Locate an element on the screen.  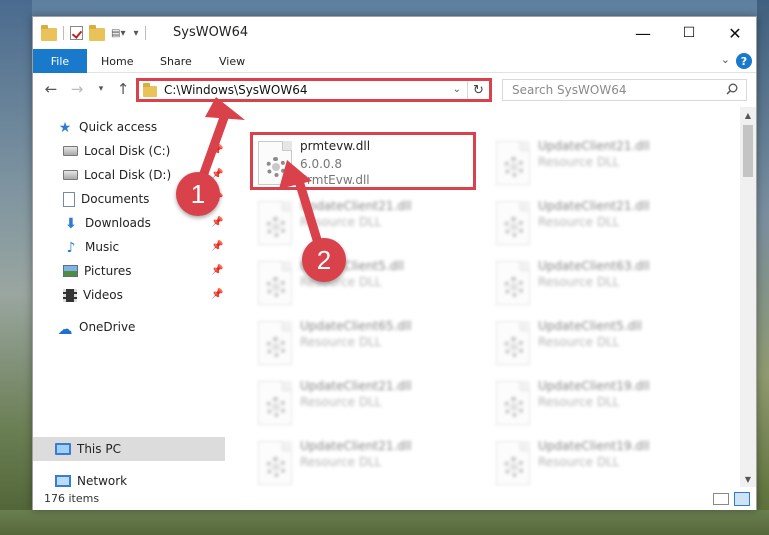
refresh-icon: ↻ is located at coordinates (478, 90).